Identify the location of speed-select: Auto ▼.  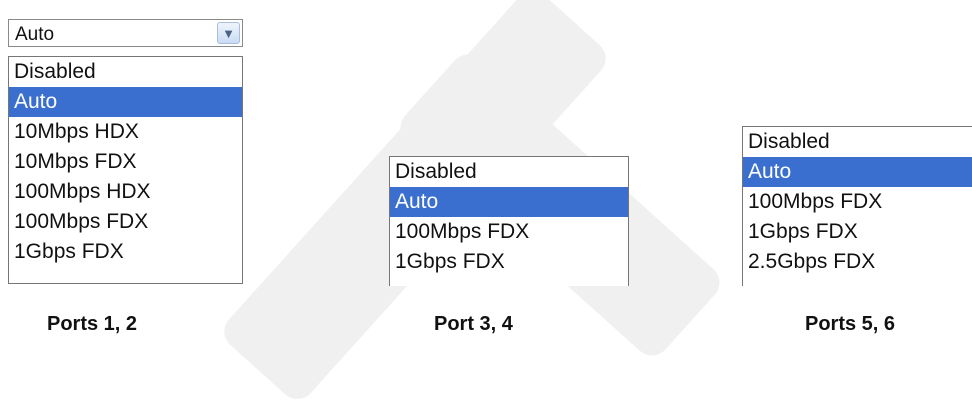
(125, 33).